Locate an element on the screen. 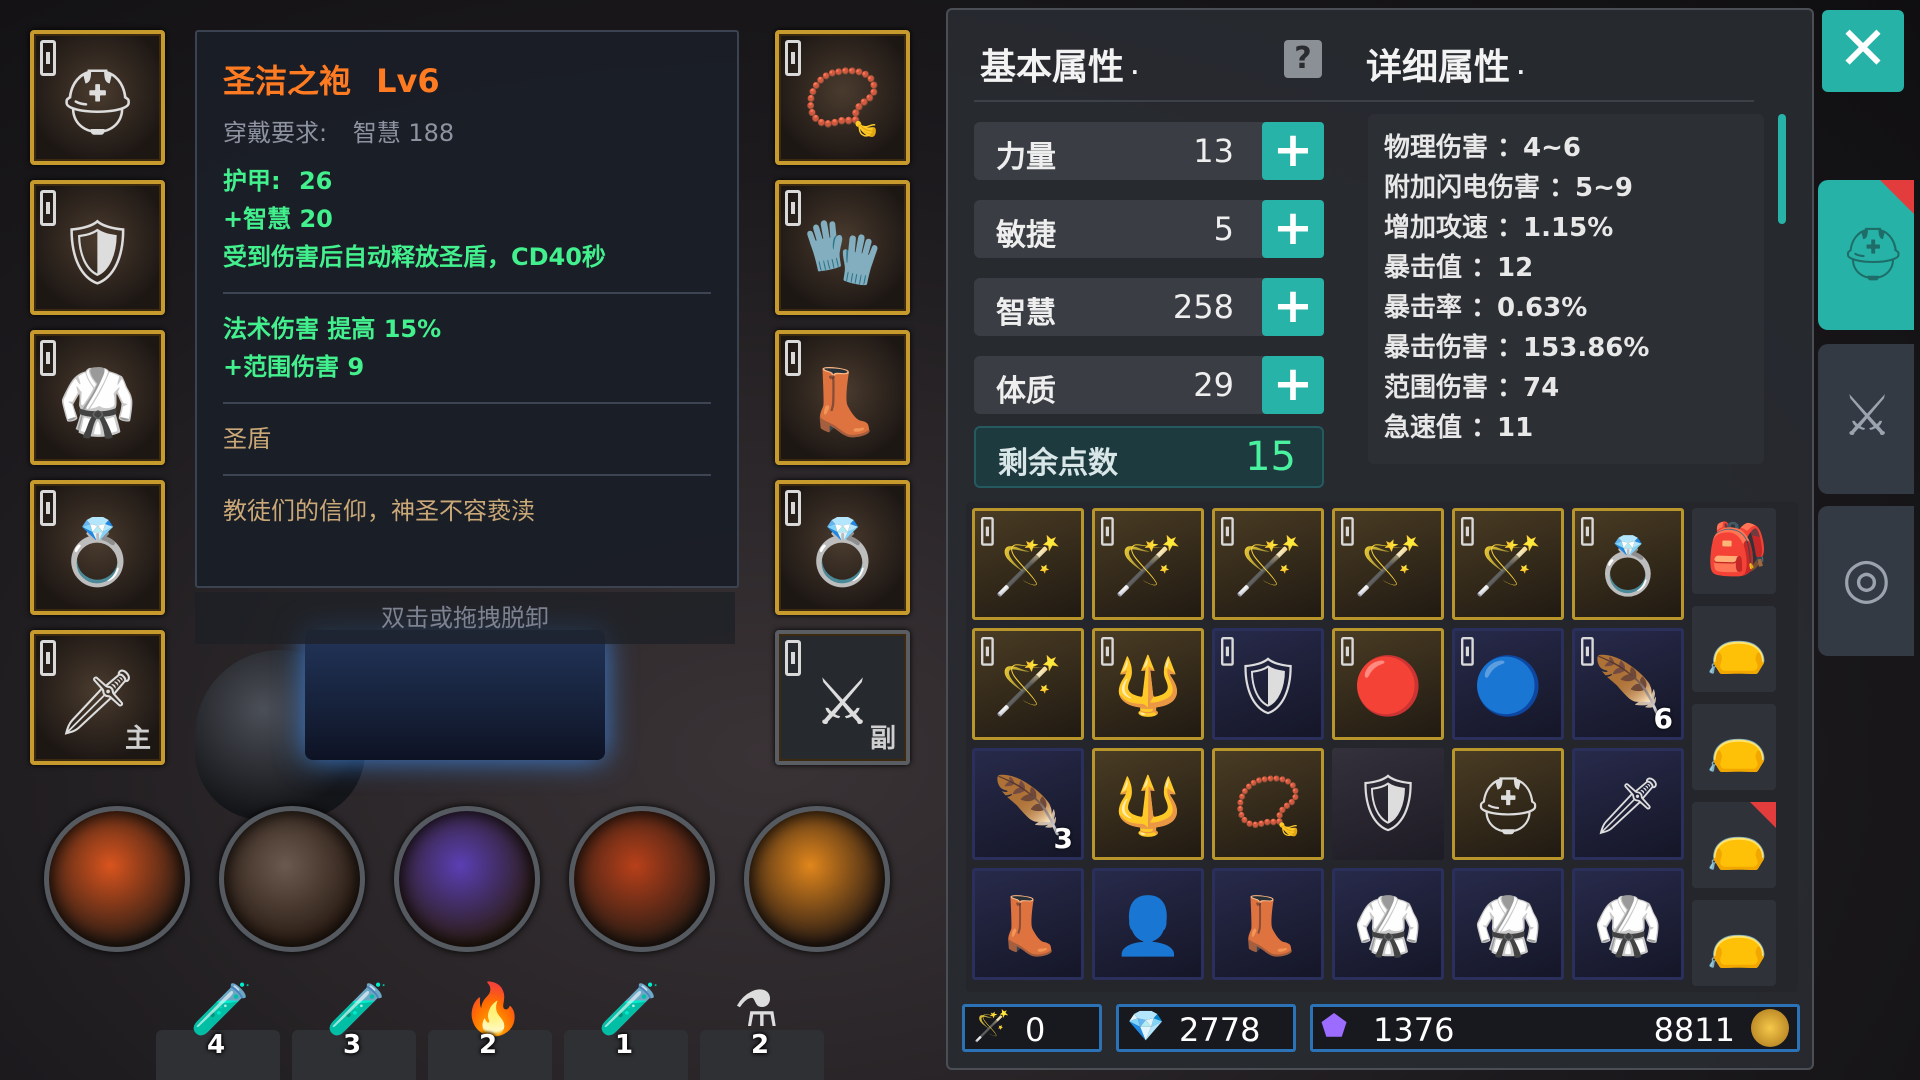 The width and height of the screenshot is (1920, 1080). header-divider is located at coordinates (1364, 101).